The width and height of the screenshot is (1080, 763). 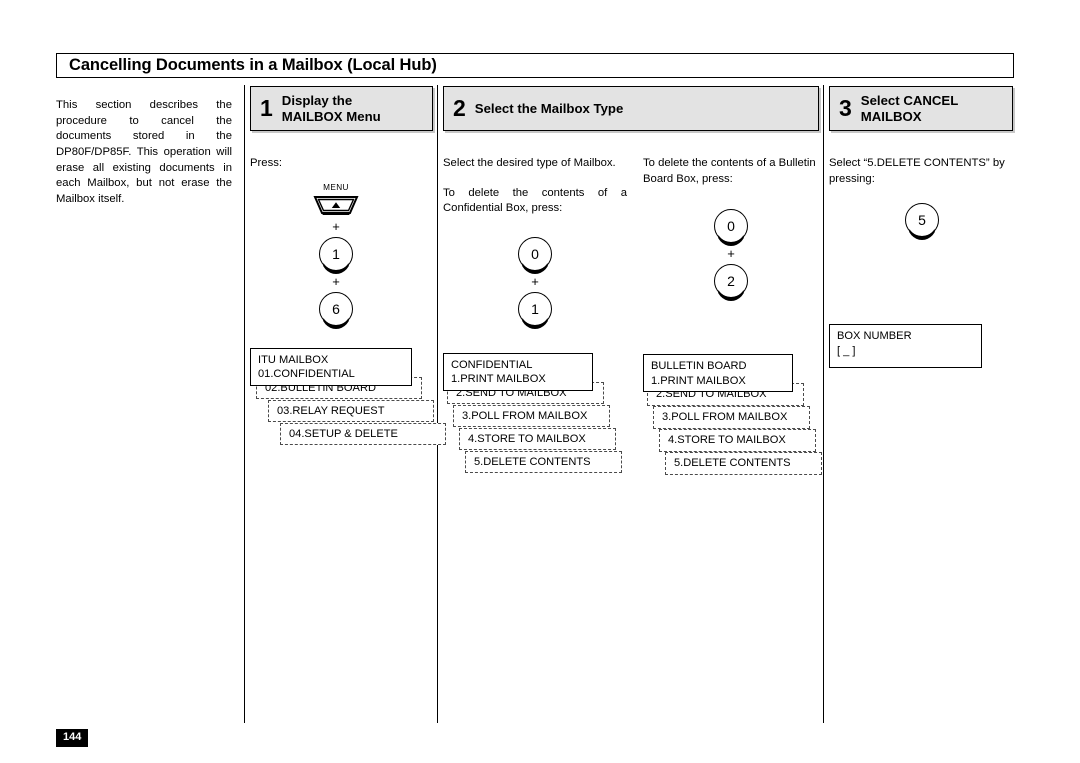 I want to click on numeric-key-0-bulletin: 0, so click(x=731, y=227).